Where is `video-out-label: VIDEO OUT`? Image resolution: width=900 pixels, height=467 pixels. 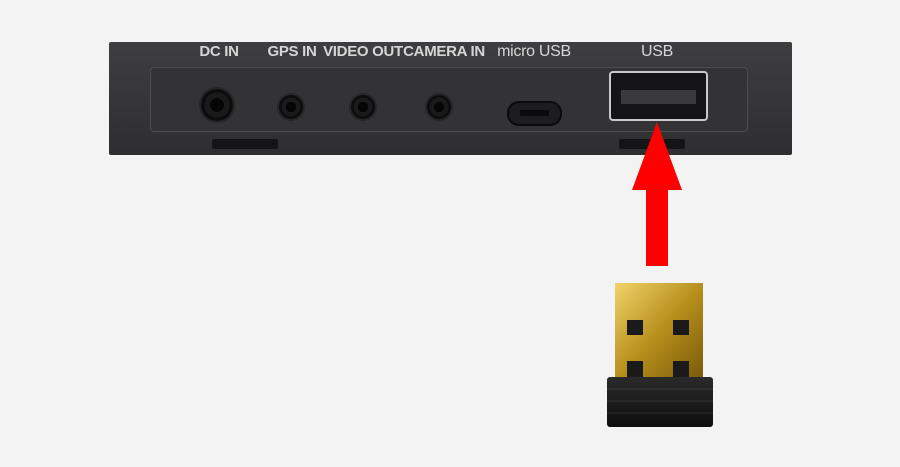 video-out-label: VIDEO OUT is located at coordinates (363, 51).